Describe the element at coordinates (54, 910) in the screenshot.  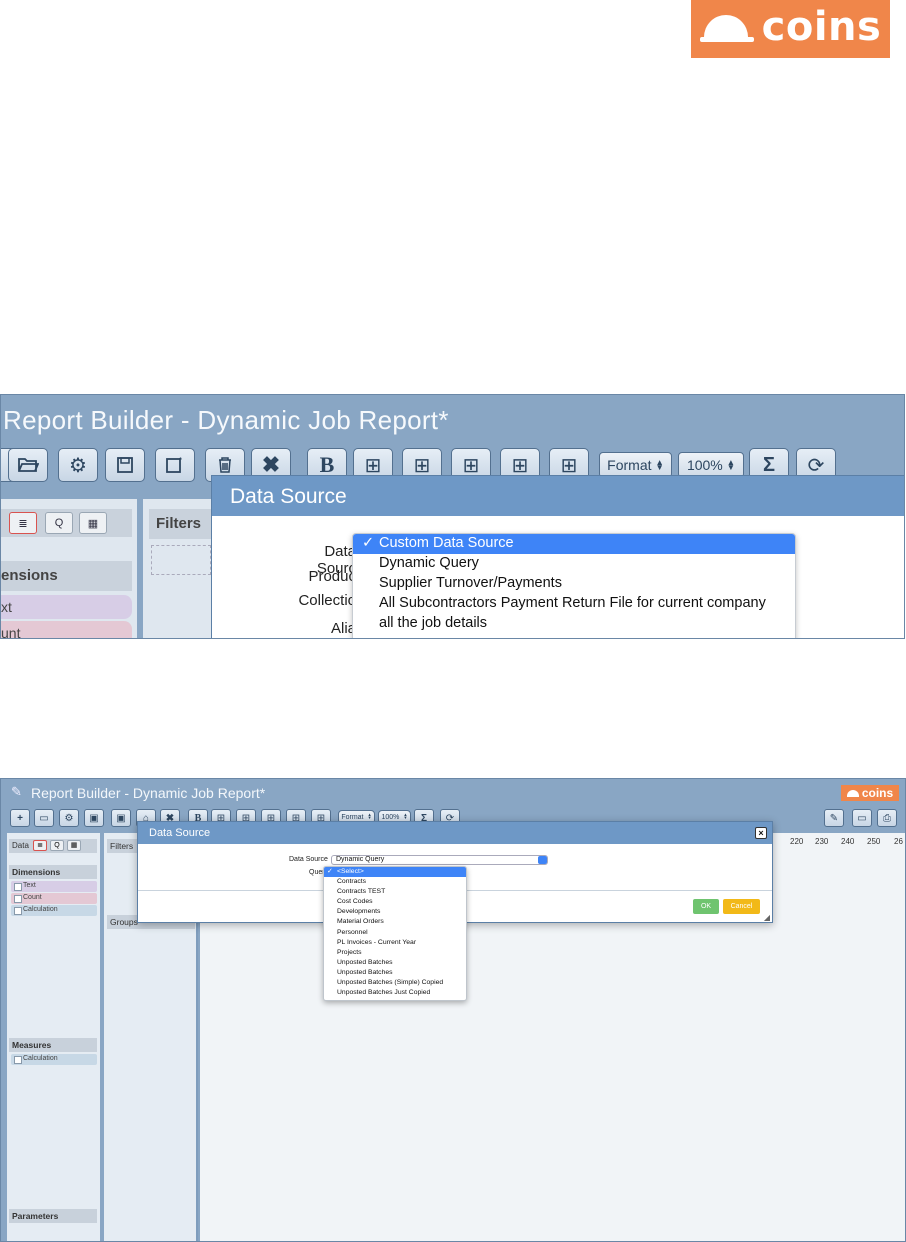
I see `dimension-item-calculation: Calculation` at that location.